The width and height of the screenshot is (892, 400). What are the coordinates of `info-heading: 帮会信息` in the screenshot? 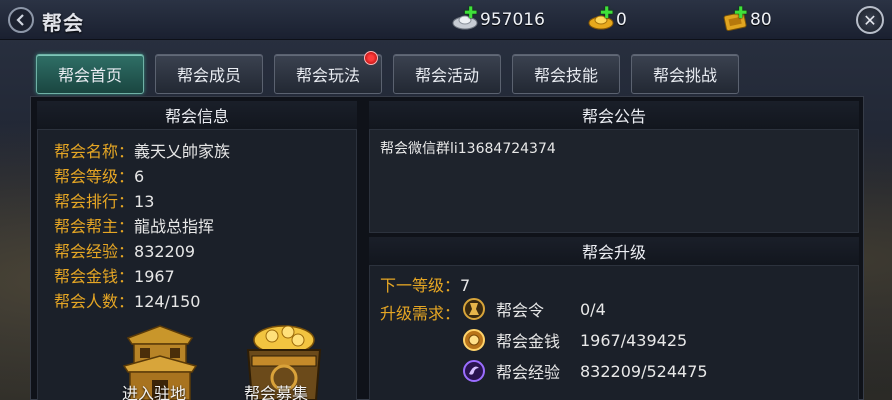 It's located at (197, 115).